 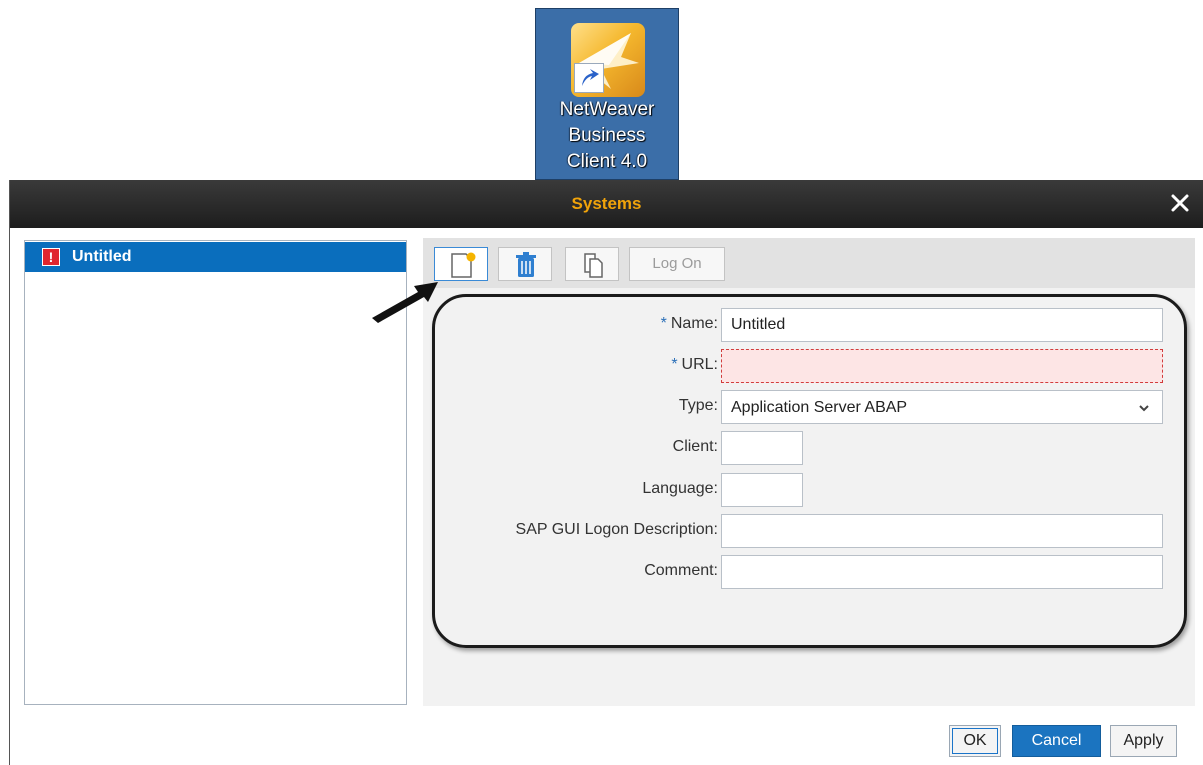 I want to click on desktop-shortcut: NetWeaver Business Client 4.0, so click(x=607, y=94).